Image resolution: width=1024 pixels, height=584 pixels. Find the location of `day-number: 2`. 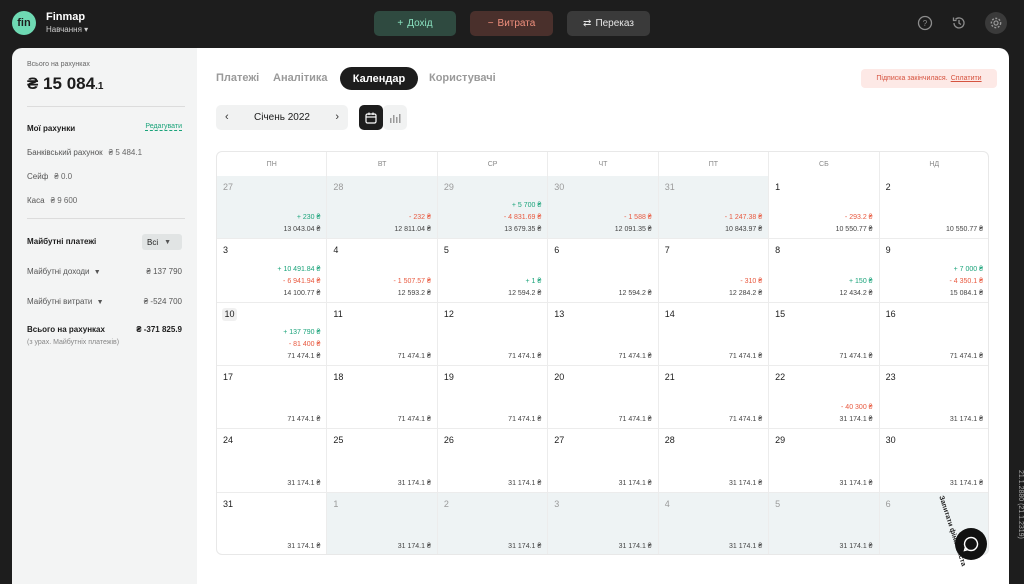

day-number: 2 is located at coordinates (888, 187).